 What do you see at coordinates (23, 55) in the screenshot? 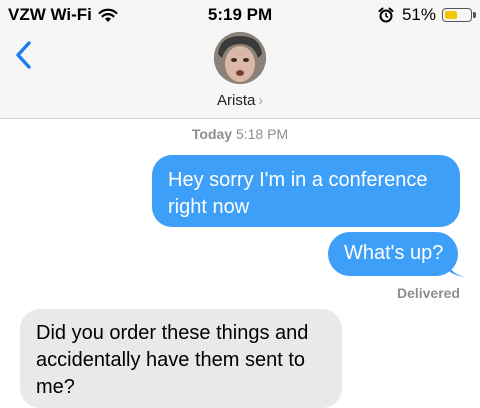
I see `chevron-left-icon` at bounding box center [23, 55].